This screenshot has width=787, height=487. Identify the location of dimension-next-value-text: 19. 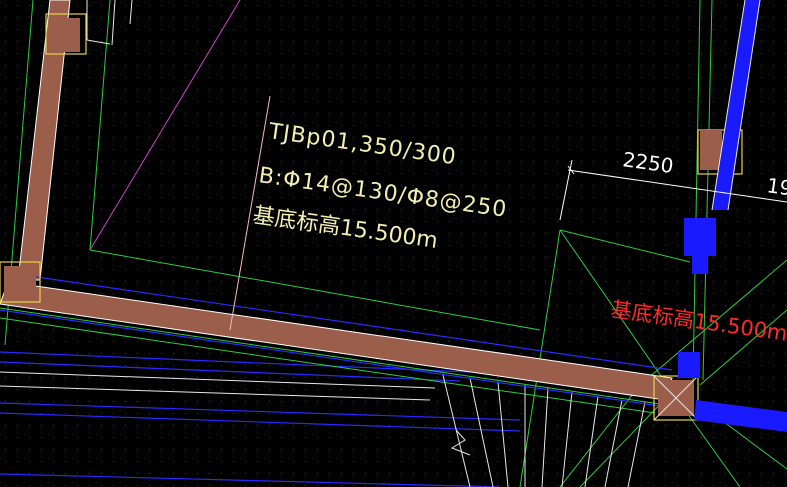
(776, 186).